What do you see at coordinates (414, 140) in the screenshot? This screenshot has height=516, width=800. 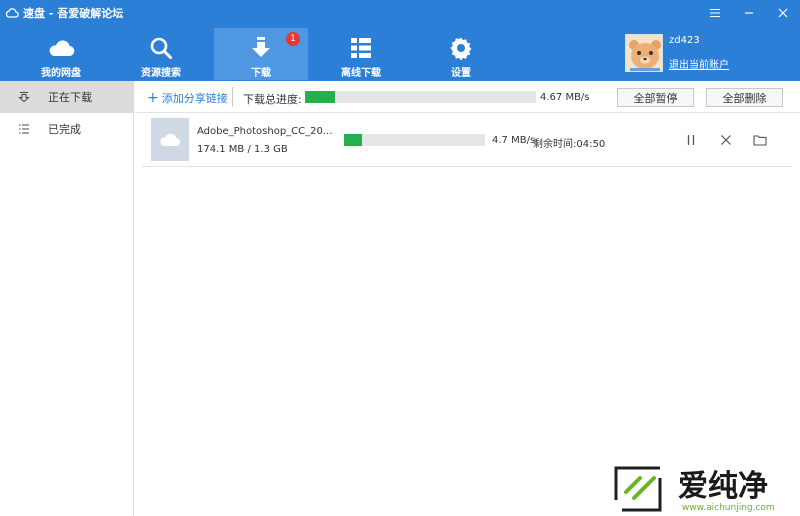 I see `task-progress-bar` at bounding box center [414, 140].